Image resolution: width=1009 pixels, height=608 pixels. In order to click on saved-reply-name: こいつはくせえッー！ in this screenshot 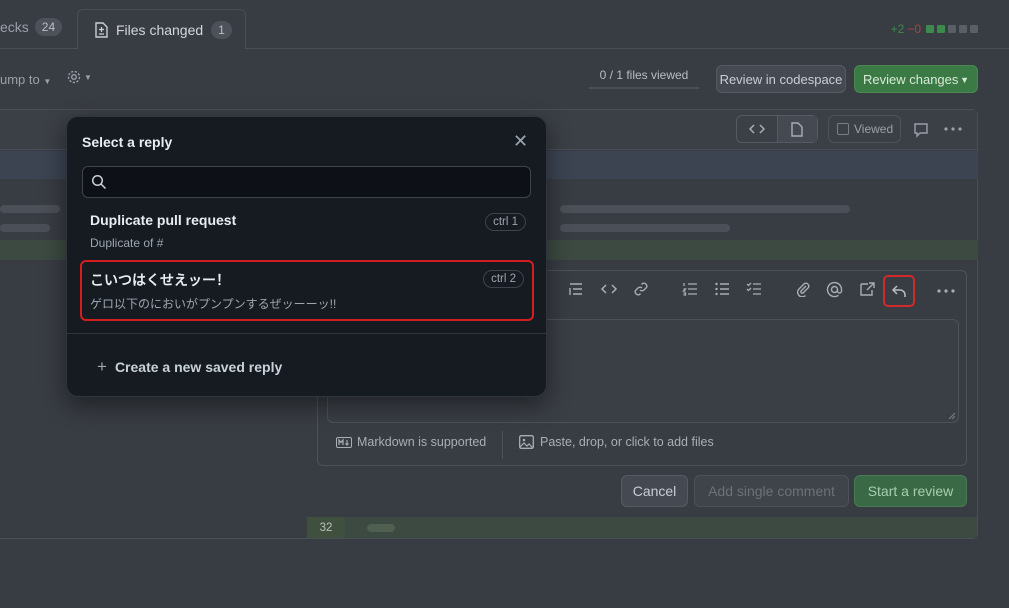, I will do `click(160, 280)`.